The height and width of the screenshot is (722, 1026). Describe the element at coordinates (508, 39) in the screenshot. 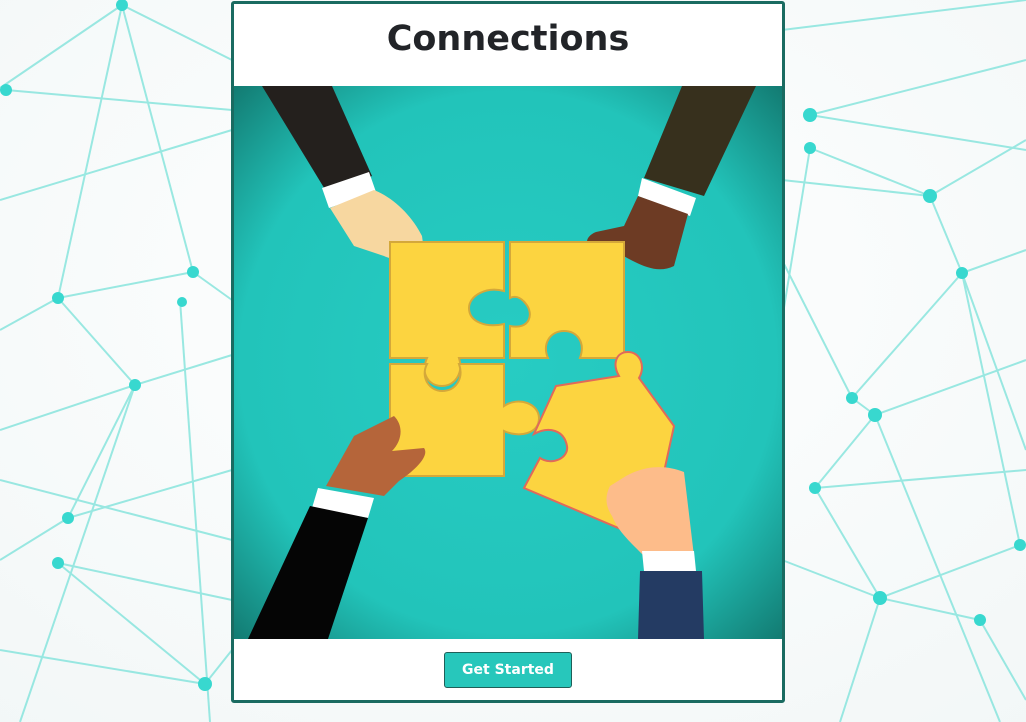

I see `page-title: Connections` at that location.